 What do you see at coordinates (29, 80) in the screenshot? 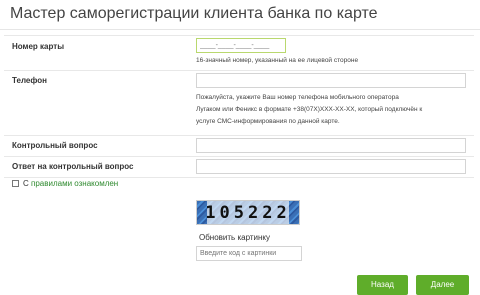
I see `phone-label: Телефон` at bounding box center [29, 80].